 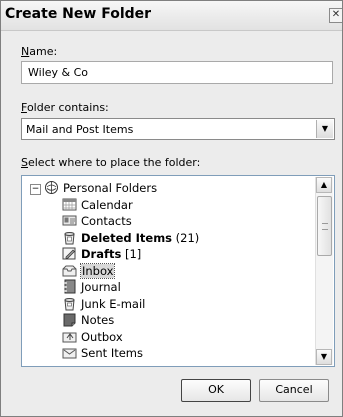 I want to click on tree-item-junk-e-mail: Junk E-mail, so click(x=103, y=304).